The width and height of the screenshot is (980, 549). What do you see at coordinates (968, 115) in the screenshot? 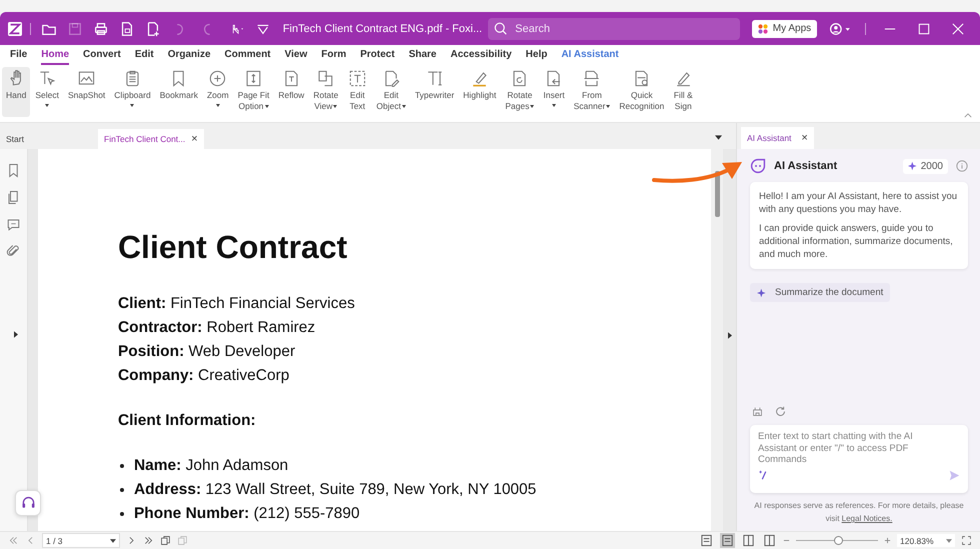
I see `collapse-ribbon-icon` at bounding box center [968, 115].